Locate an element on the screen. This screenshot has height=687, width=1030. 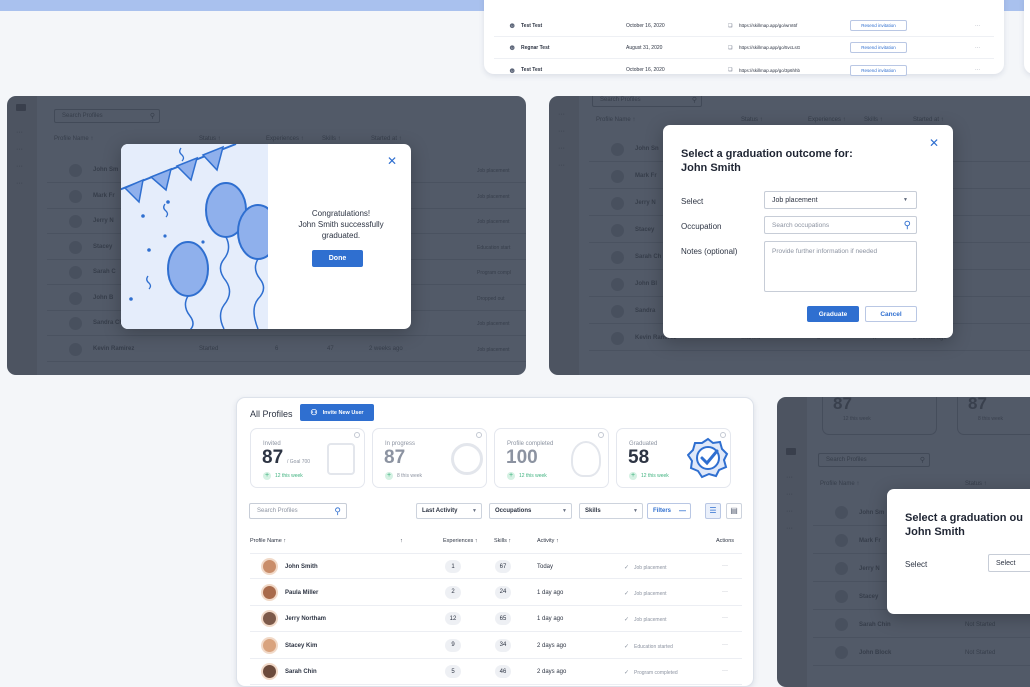
notes-textarea: Provide further information if needed is located at coordinates (840, 266).